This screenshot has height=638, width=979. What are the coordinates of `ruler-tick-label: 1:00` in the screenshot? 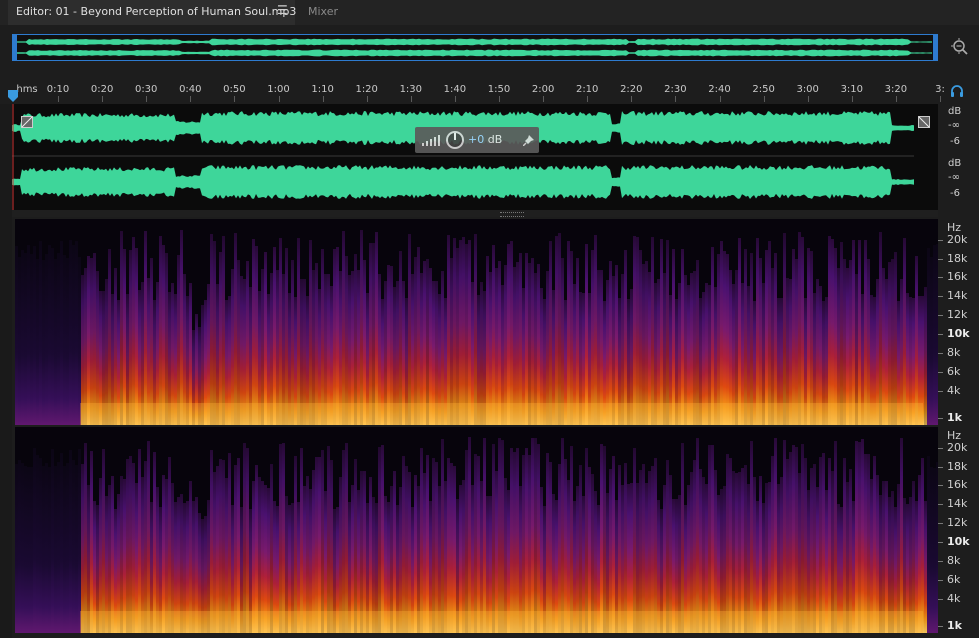 It's located at (278, 89).